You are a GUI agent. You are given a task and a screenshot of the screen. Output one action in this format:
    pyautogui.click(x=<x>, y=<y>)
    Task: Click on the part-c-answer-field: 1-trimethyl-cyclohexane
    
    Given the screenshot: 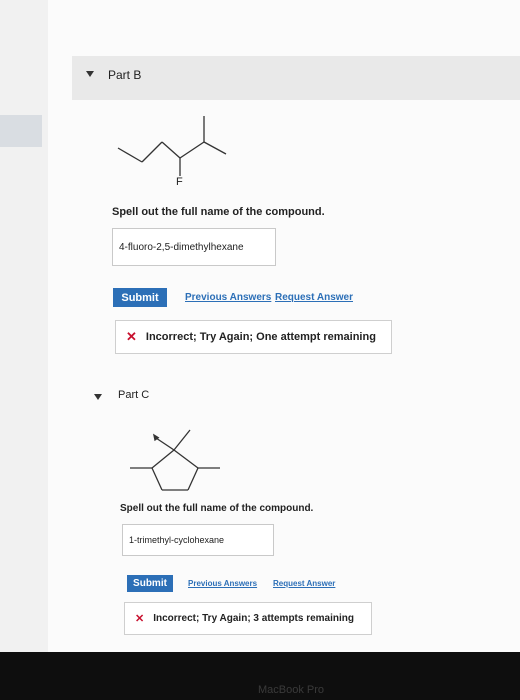 What is the action you would take?
    pyautogui.click(x=198, y=540)
    